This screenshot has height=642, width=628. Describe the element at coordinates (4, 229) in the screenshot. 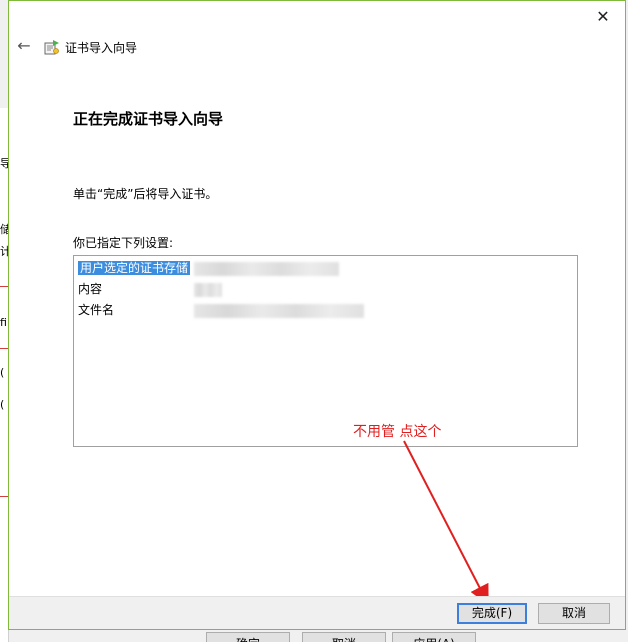

I see `background-text: 储` at that location.